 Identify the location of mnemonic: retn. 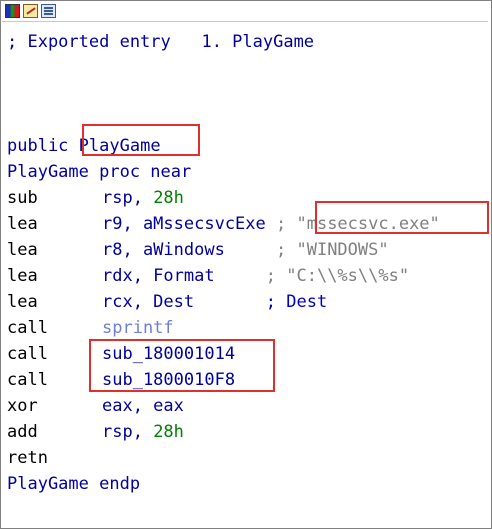
(27, 458).